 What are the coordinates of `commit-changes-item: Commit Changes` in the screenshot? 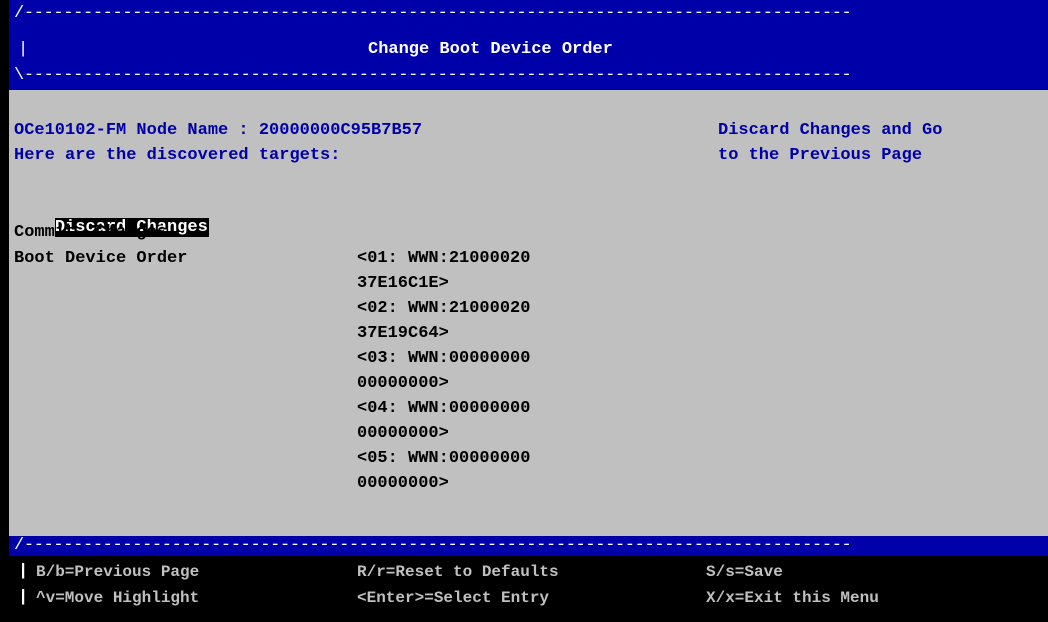 It's located at (90, 233).